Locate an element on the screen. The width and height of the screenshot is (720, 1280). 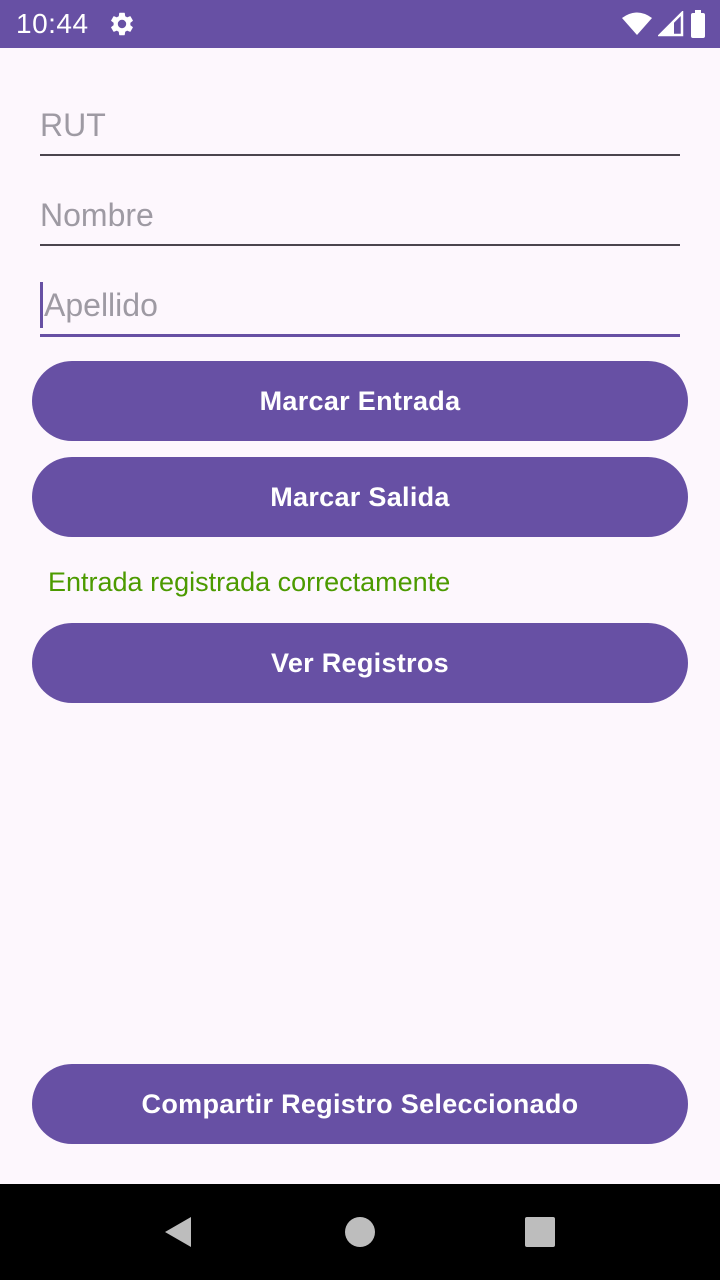
marcar-salida-button: Marcar Salida is located at coordinates (360, 497).